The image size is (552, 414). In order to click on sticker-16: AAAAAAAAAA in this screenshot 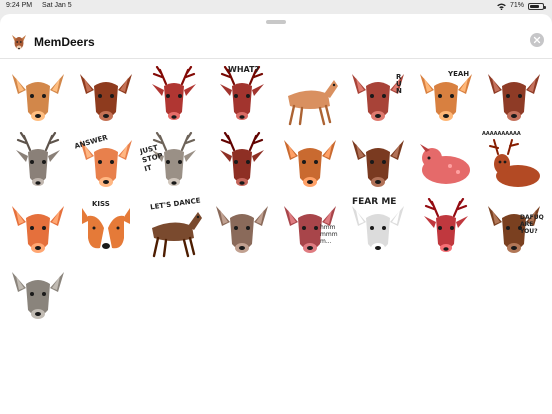, I will do `click(514, 163)`.